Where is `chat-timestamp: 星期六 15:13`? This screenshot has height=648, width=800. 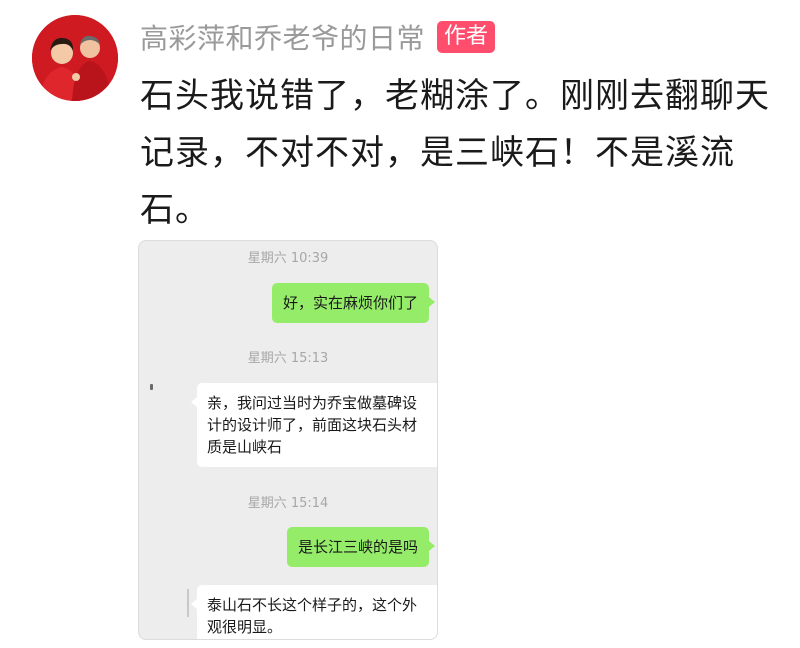
chat-timestamp: 星期六 15:13 is located at coordinates (288, 358).